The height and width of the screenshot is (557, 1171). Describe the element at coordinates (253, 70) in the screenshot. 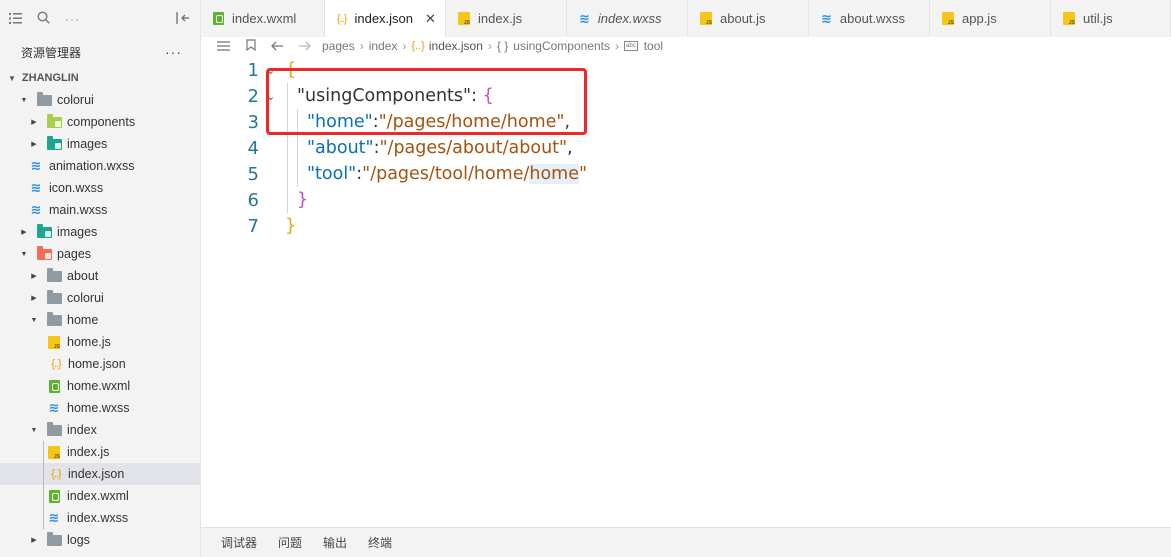

I see `line-number: 1` at that location.